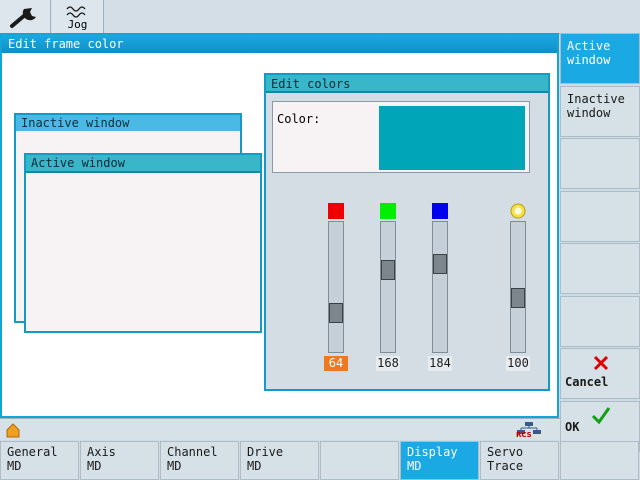  I want to click on softkey-label: Servo, so click(505, 452).